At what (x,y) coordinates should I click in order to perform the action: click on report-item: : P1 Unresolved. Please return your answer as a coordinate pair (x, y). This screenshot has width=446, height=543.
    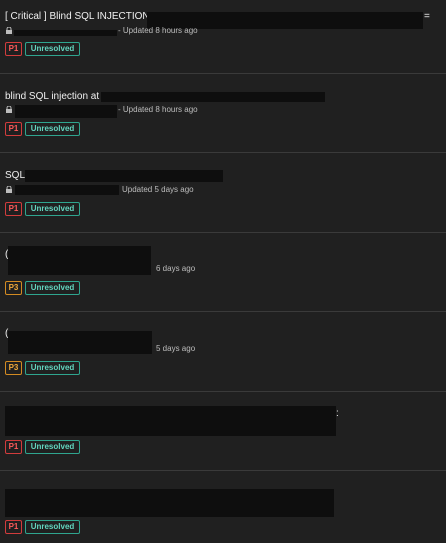
    Looking at the image, I should click on (223, 431).